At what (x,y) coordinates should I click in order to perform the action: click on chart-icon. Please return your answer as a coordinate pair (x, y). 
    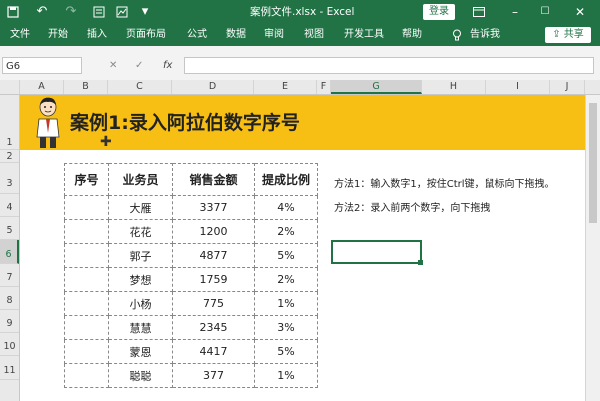
    Looking at the image, I should click on (122, 12).